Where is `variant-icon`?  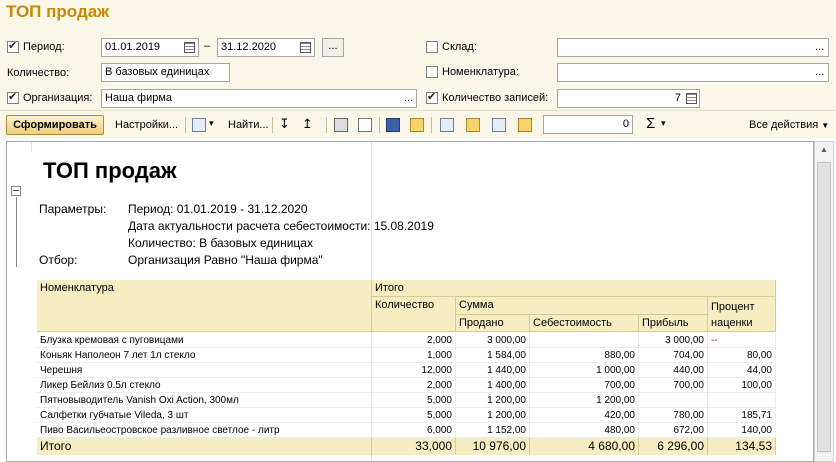
variant-icon is located at coordinates (199, 125).